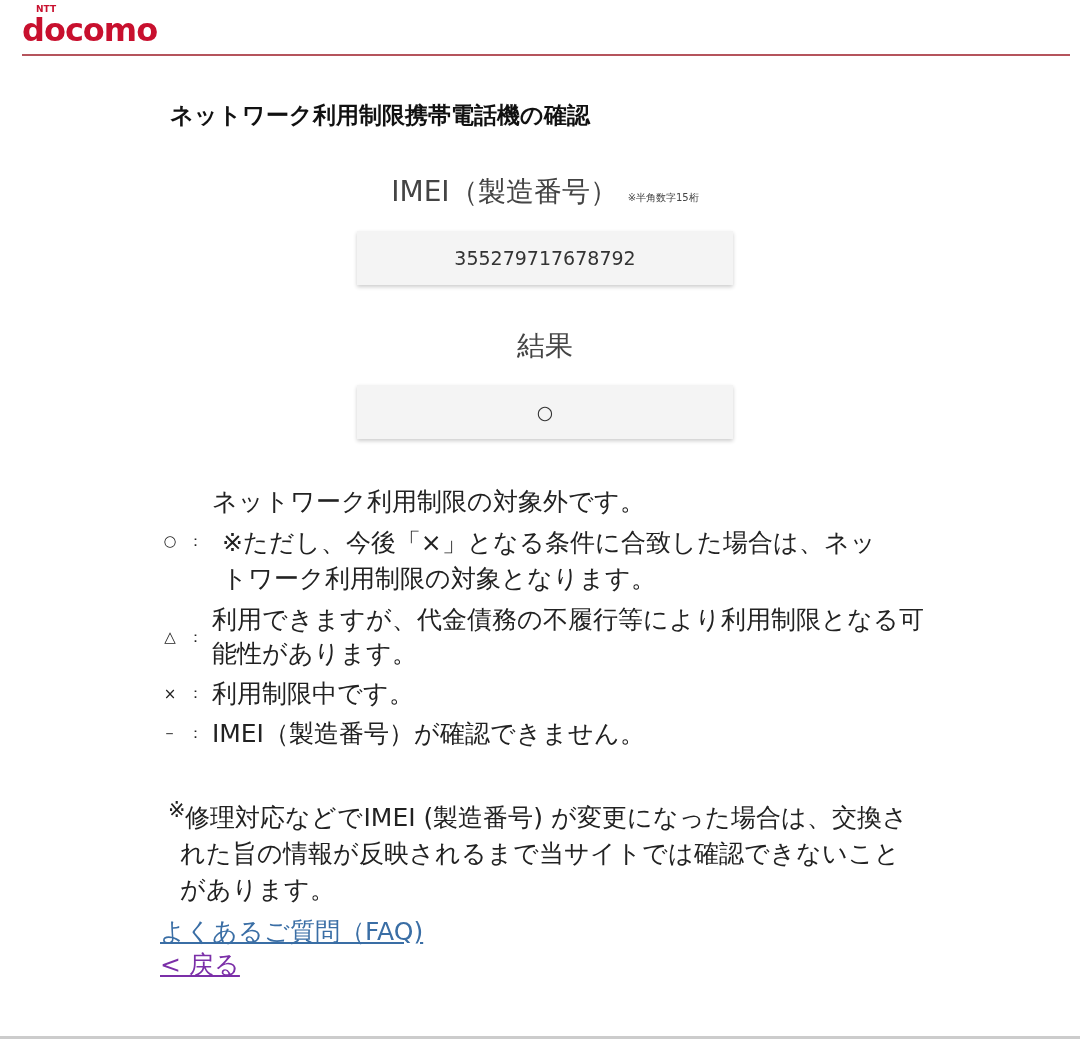 The width and height of the screenshot is (1080, 1039). What do you see at coordinates (545, 346) in the screenshot?
I see `result-label: 結果` at bounding box center [545, 346].